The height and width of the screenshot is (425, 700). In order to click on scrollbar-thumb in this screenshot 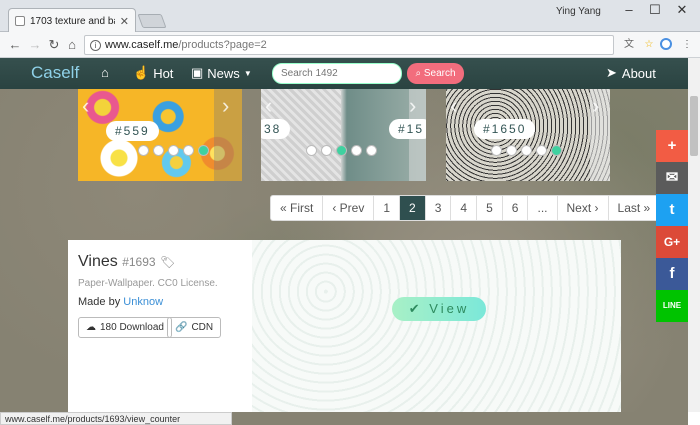, I will do `click(694, 126)`.